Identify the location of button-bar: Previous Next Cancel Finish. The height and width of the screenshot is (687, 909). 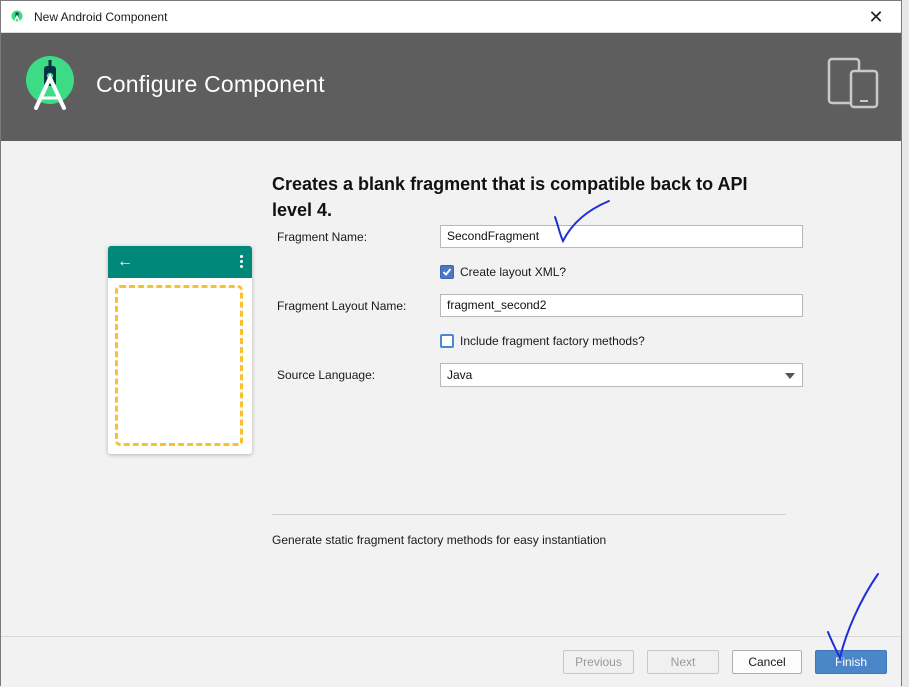
(451, 661).